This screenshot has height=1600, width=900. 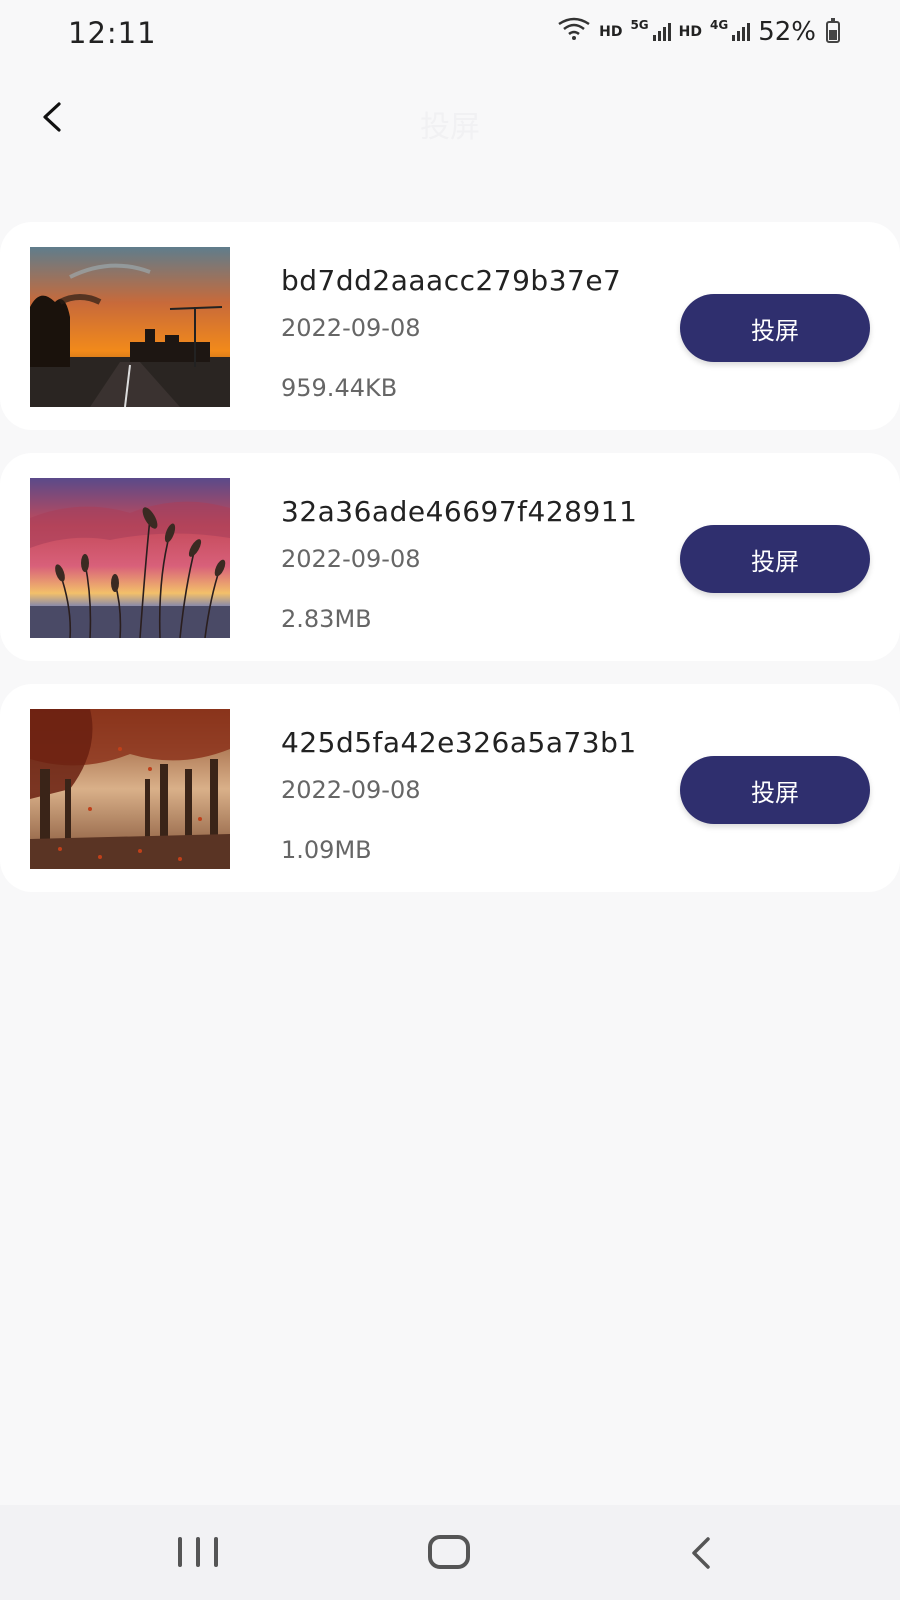 I want to click on status-time: 12:11, so click(x=112, y=33).